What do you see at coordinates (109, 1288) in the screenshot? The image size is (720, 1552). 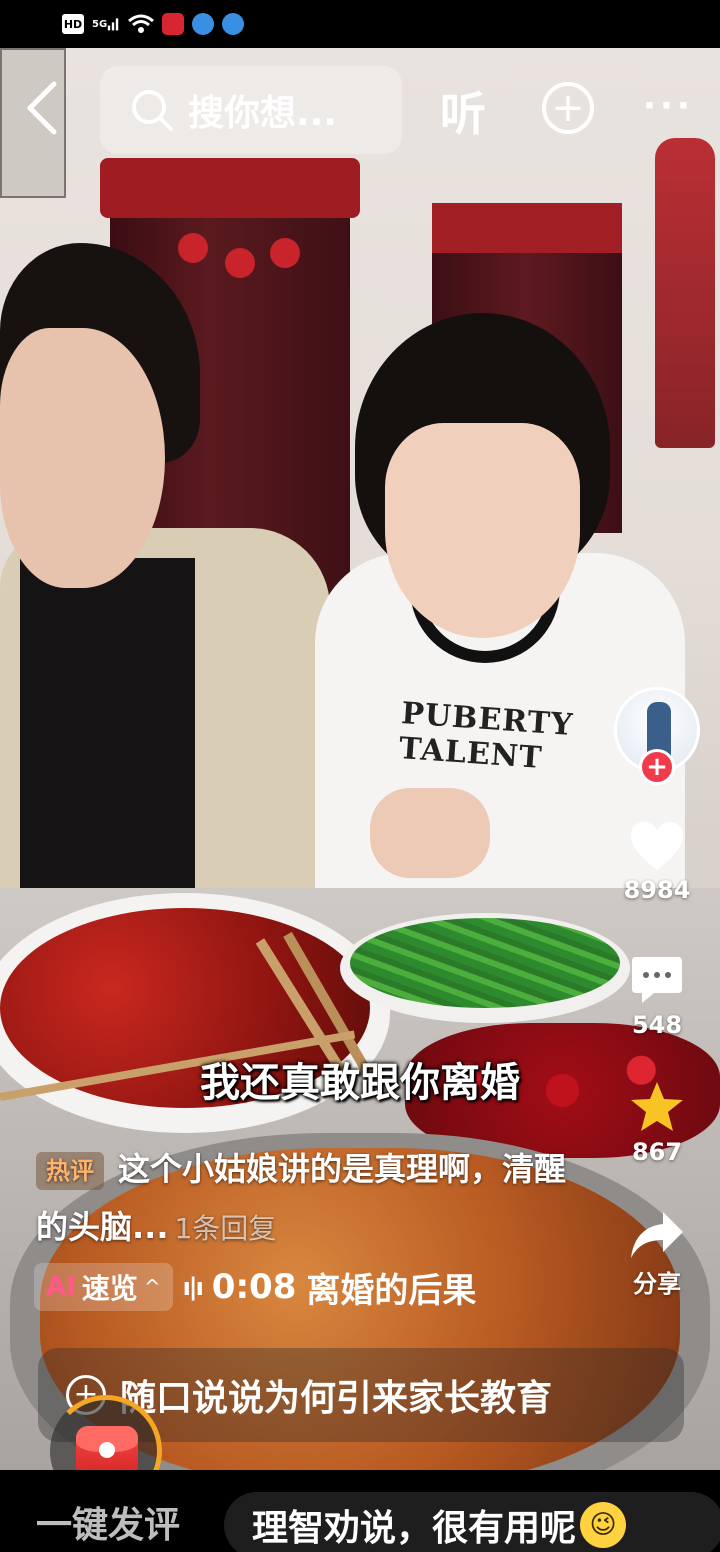 I see `ai-summary-label: 速览` at bounding box center [109, 1288].